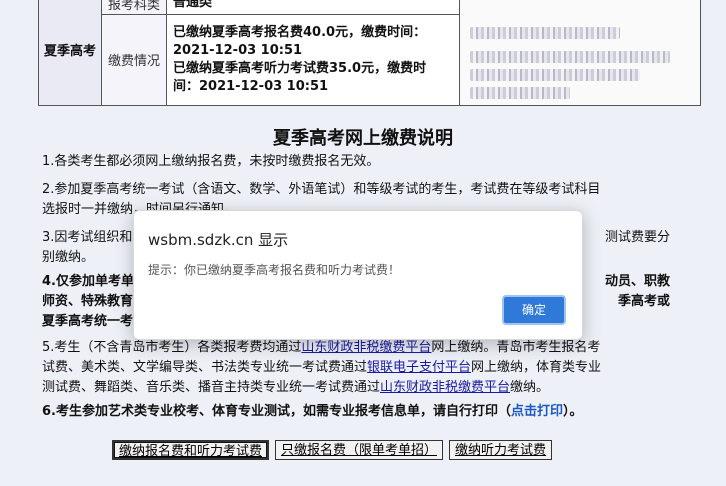  I want to click on dialog-message: 提示：你已缴纳夏季高考报名费和听力考试费！, so click(274, 270).